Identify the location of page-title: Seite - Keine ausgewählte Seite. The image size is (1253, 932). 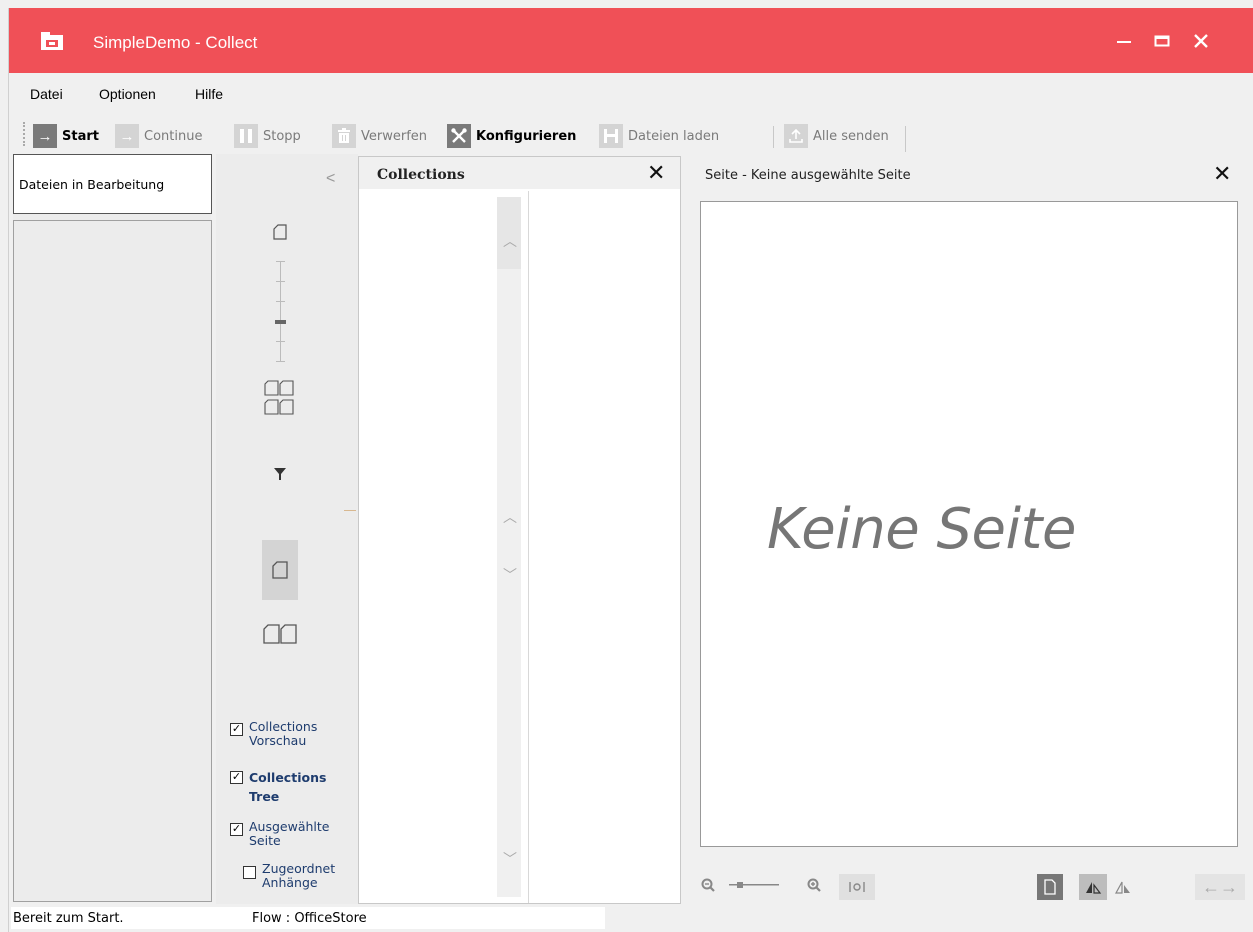
(808, 175).